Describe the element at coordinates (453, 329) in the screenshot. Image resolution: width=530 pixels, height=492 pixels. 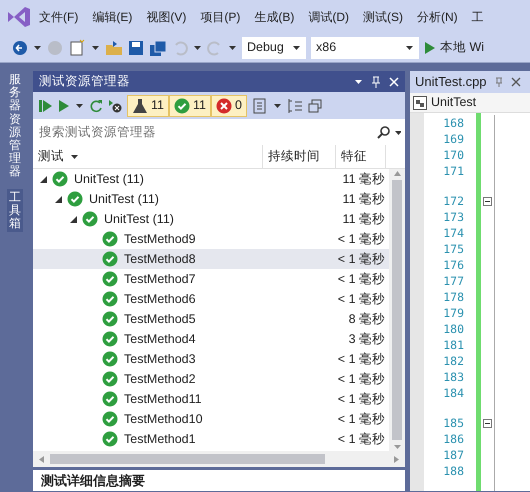
I see `line-number: 180` at that location.